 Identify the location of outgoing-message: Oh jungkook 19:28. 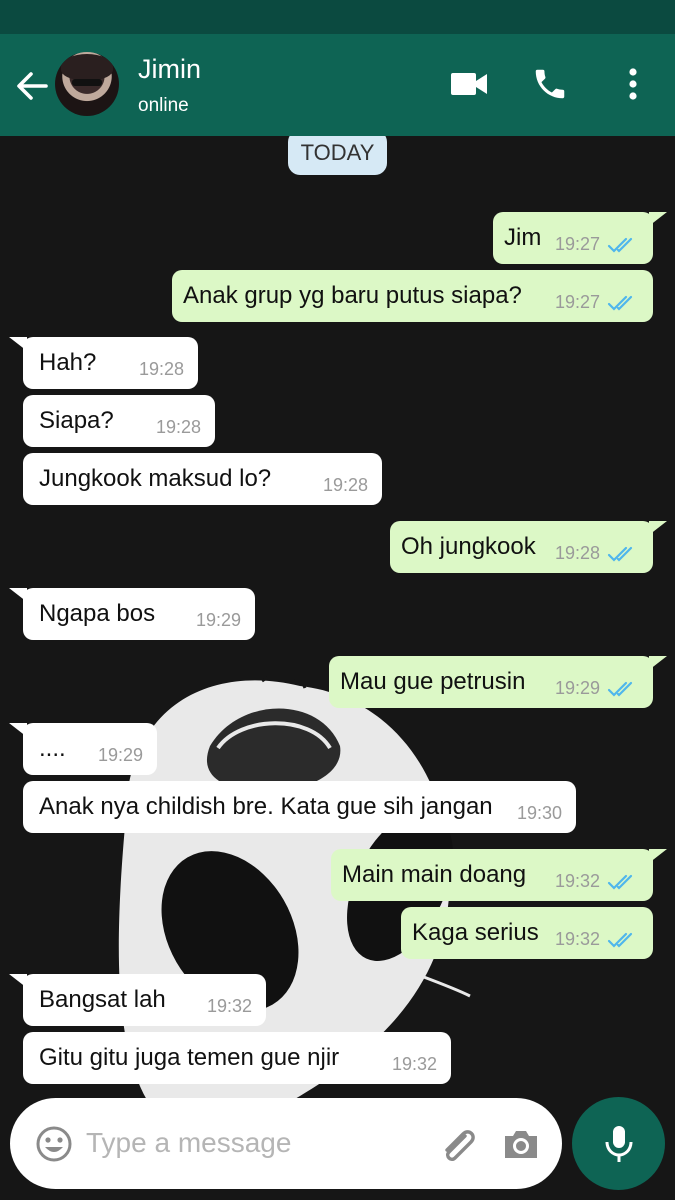
(528, 547).